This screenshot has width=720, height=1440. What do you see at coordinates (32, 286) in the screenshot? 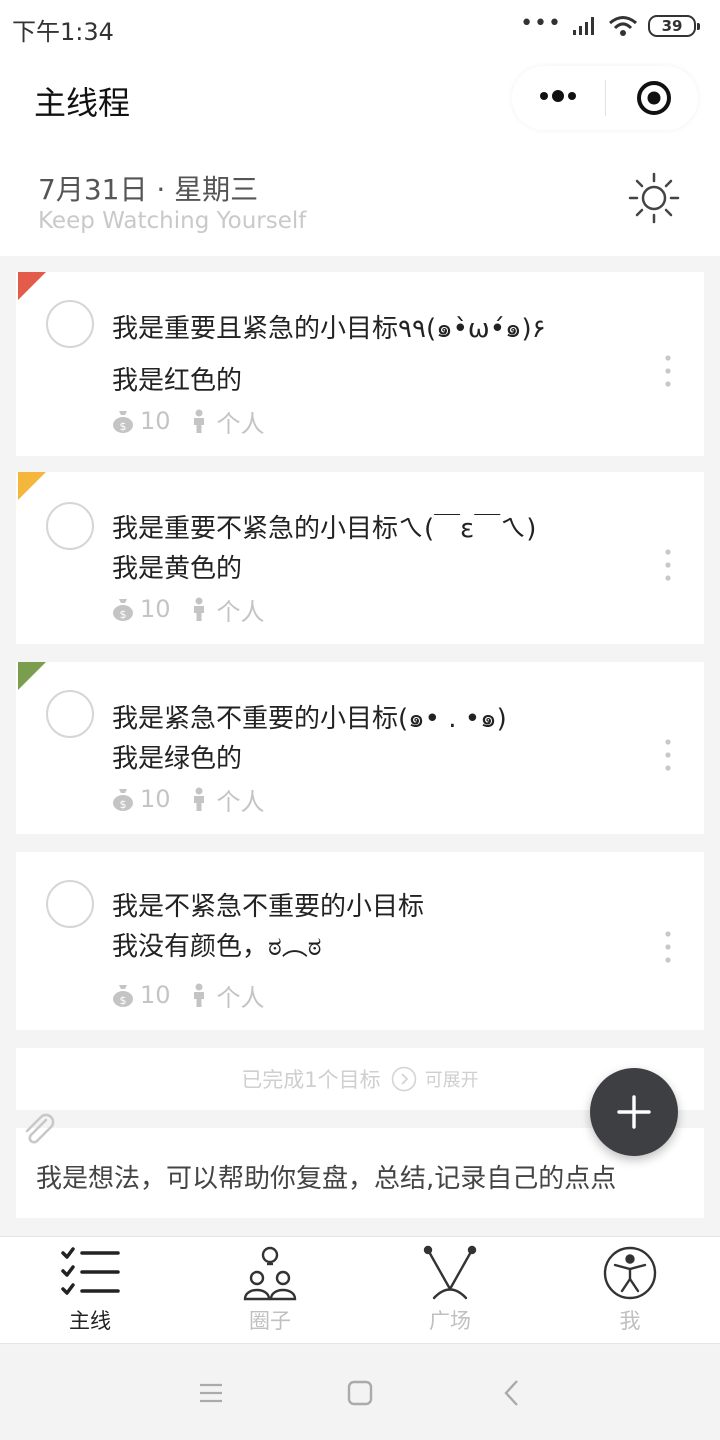
I see `priority-flag-red` at bounding box center [32, 286].